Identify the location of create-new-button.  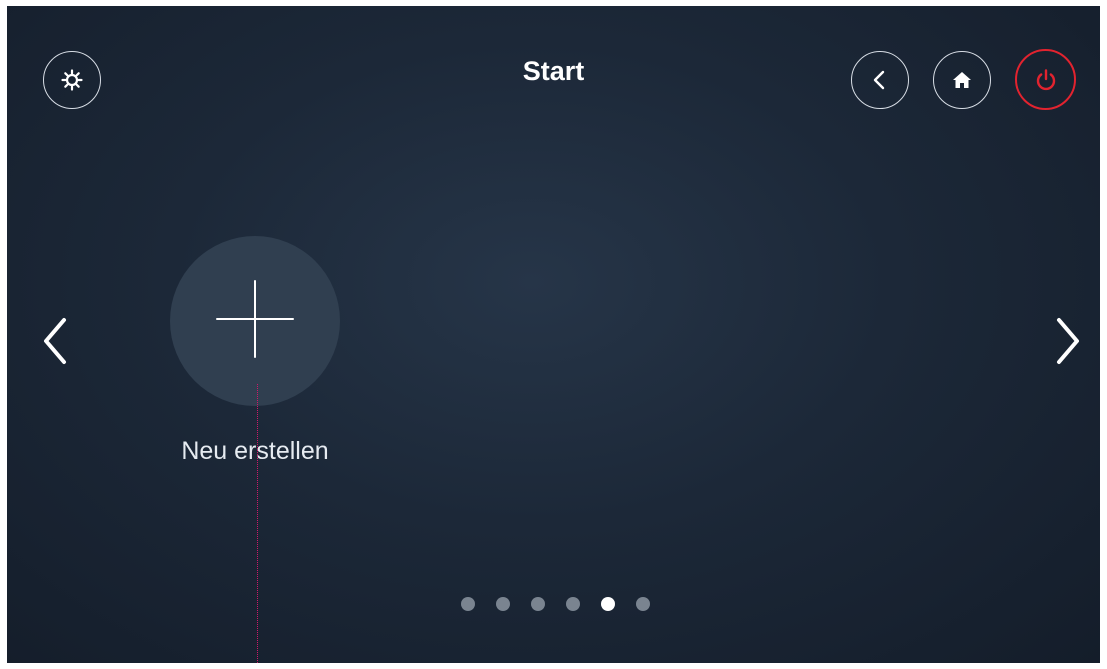
(255, 321).